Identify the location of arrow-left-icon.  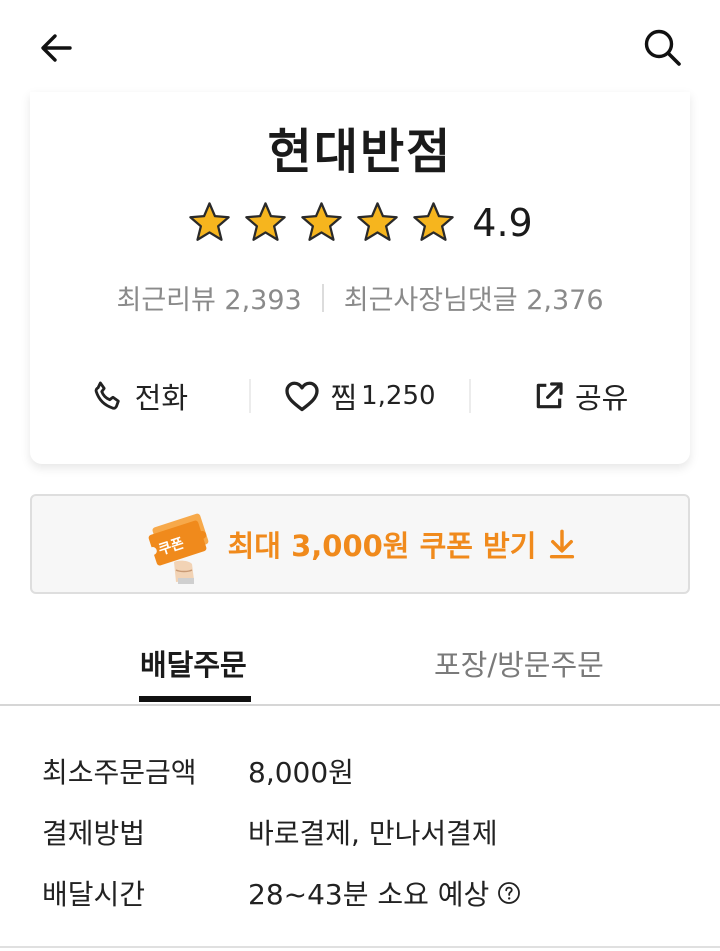
(56, 48).